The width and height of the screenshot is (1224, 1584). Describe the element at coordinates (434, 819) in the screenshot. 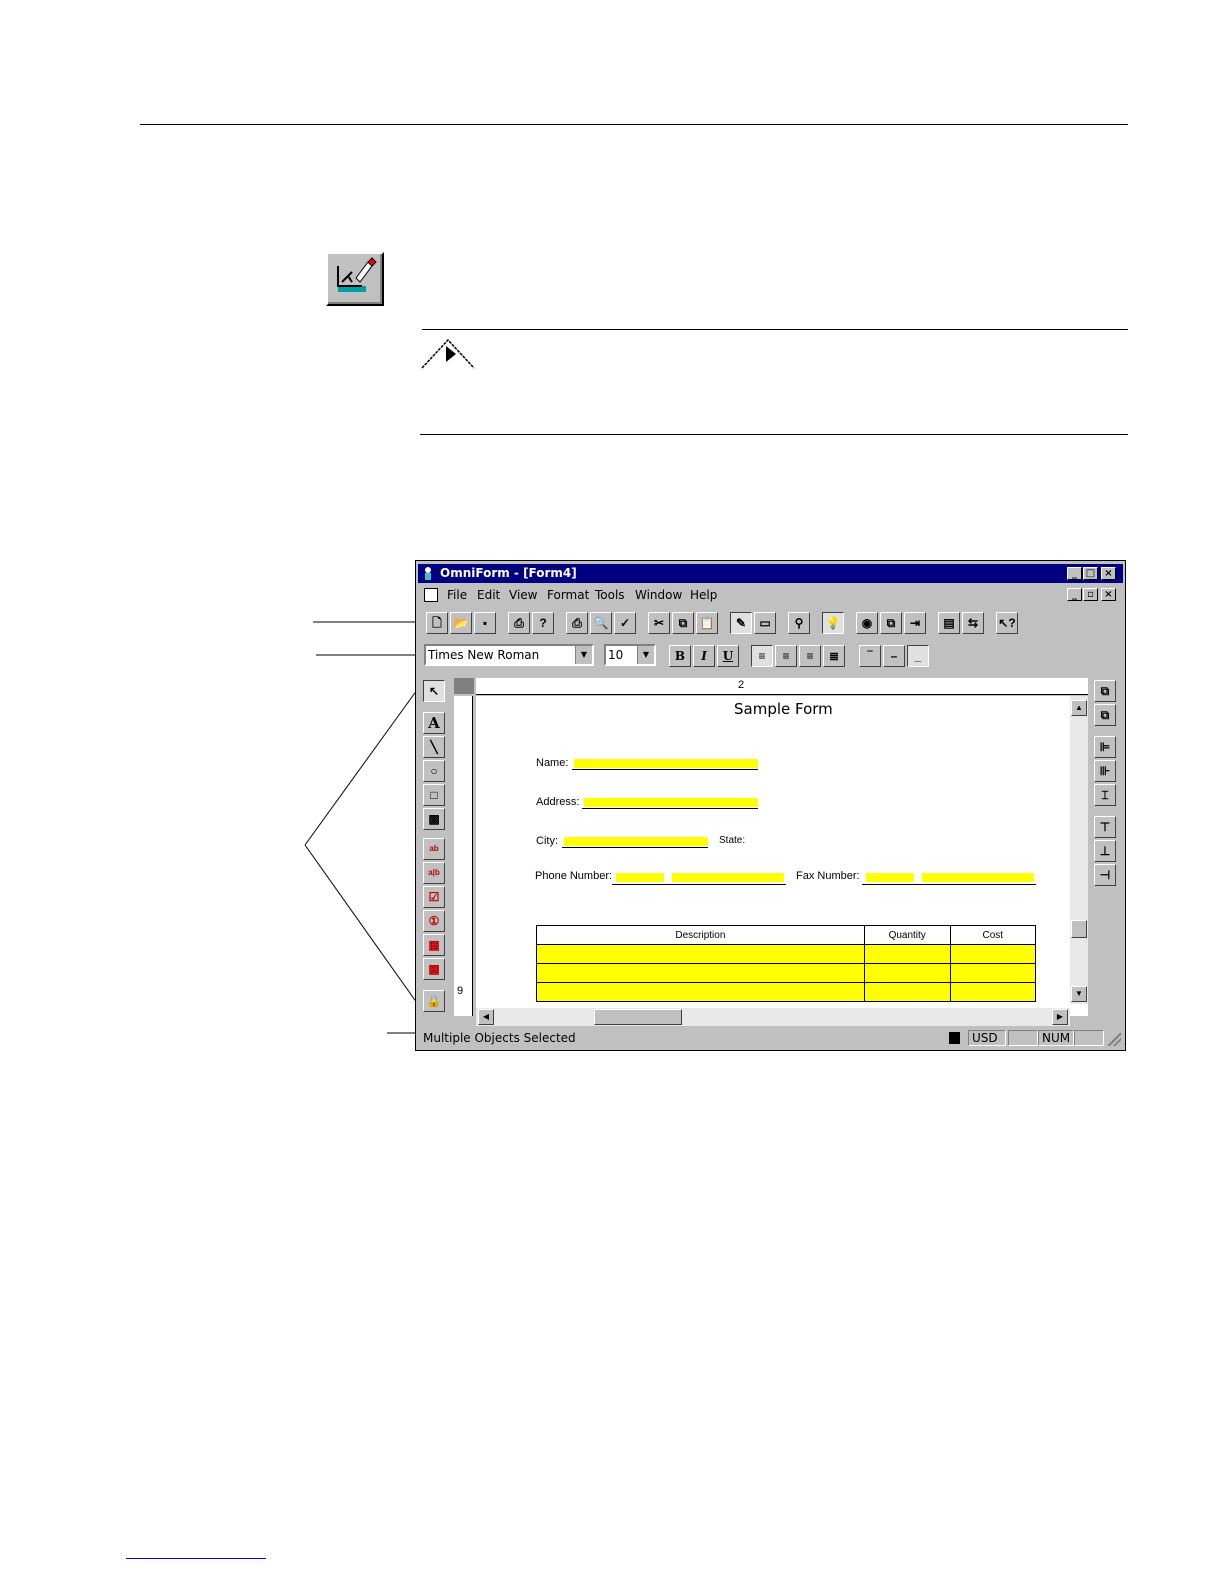

I see `picture-tool-icon: ▩` at that location.